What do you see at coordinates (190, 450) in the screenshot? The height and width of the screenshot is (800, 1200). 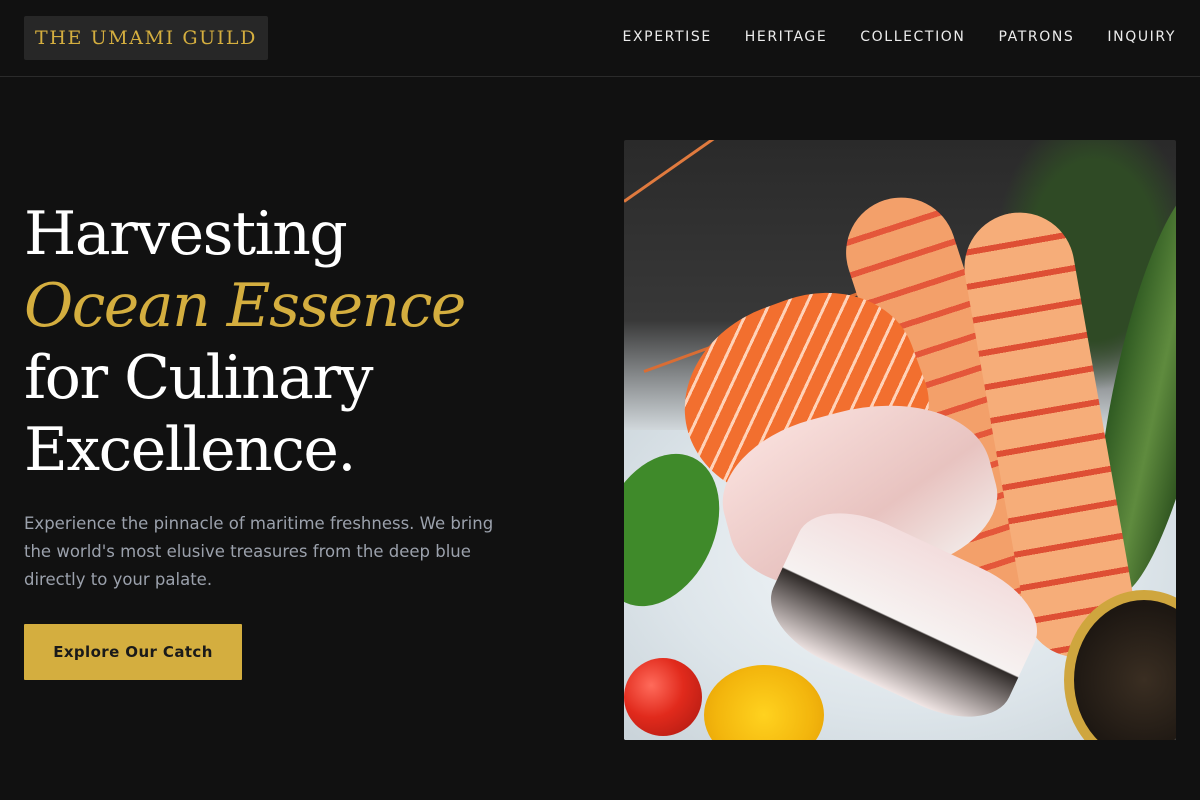 I see `hero-title-line-4: Excellence.` at bounding box center [190, 450].